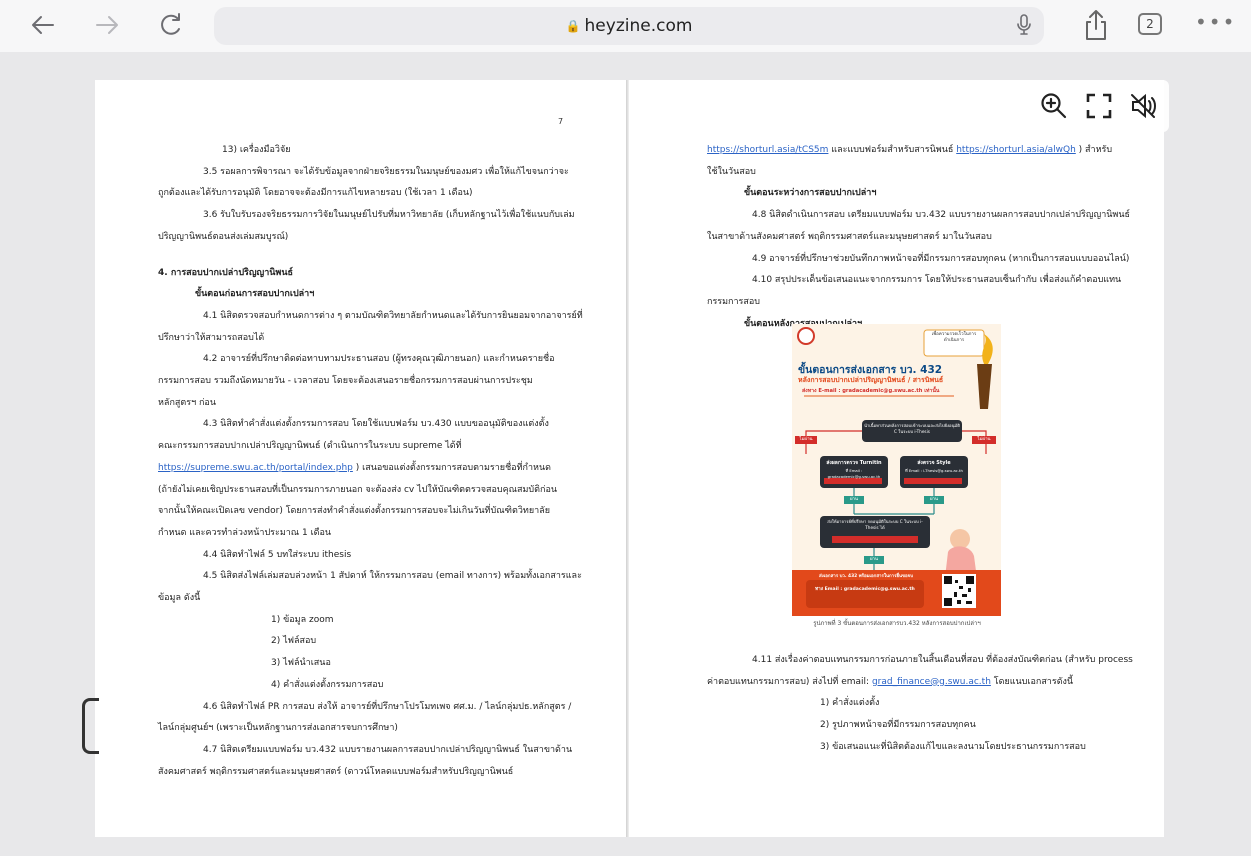 This screenshot has height=856, width=1251. Describe the element at coordinates (934, 463) in the screenshot. I see `infographic-style-title: ส่งตรวจ Style` at that location.